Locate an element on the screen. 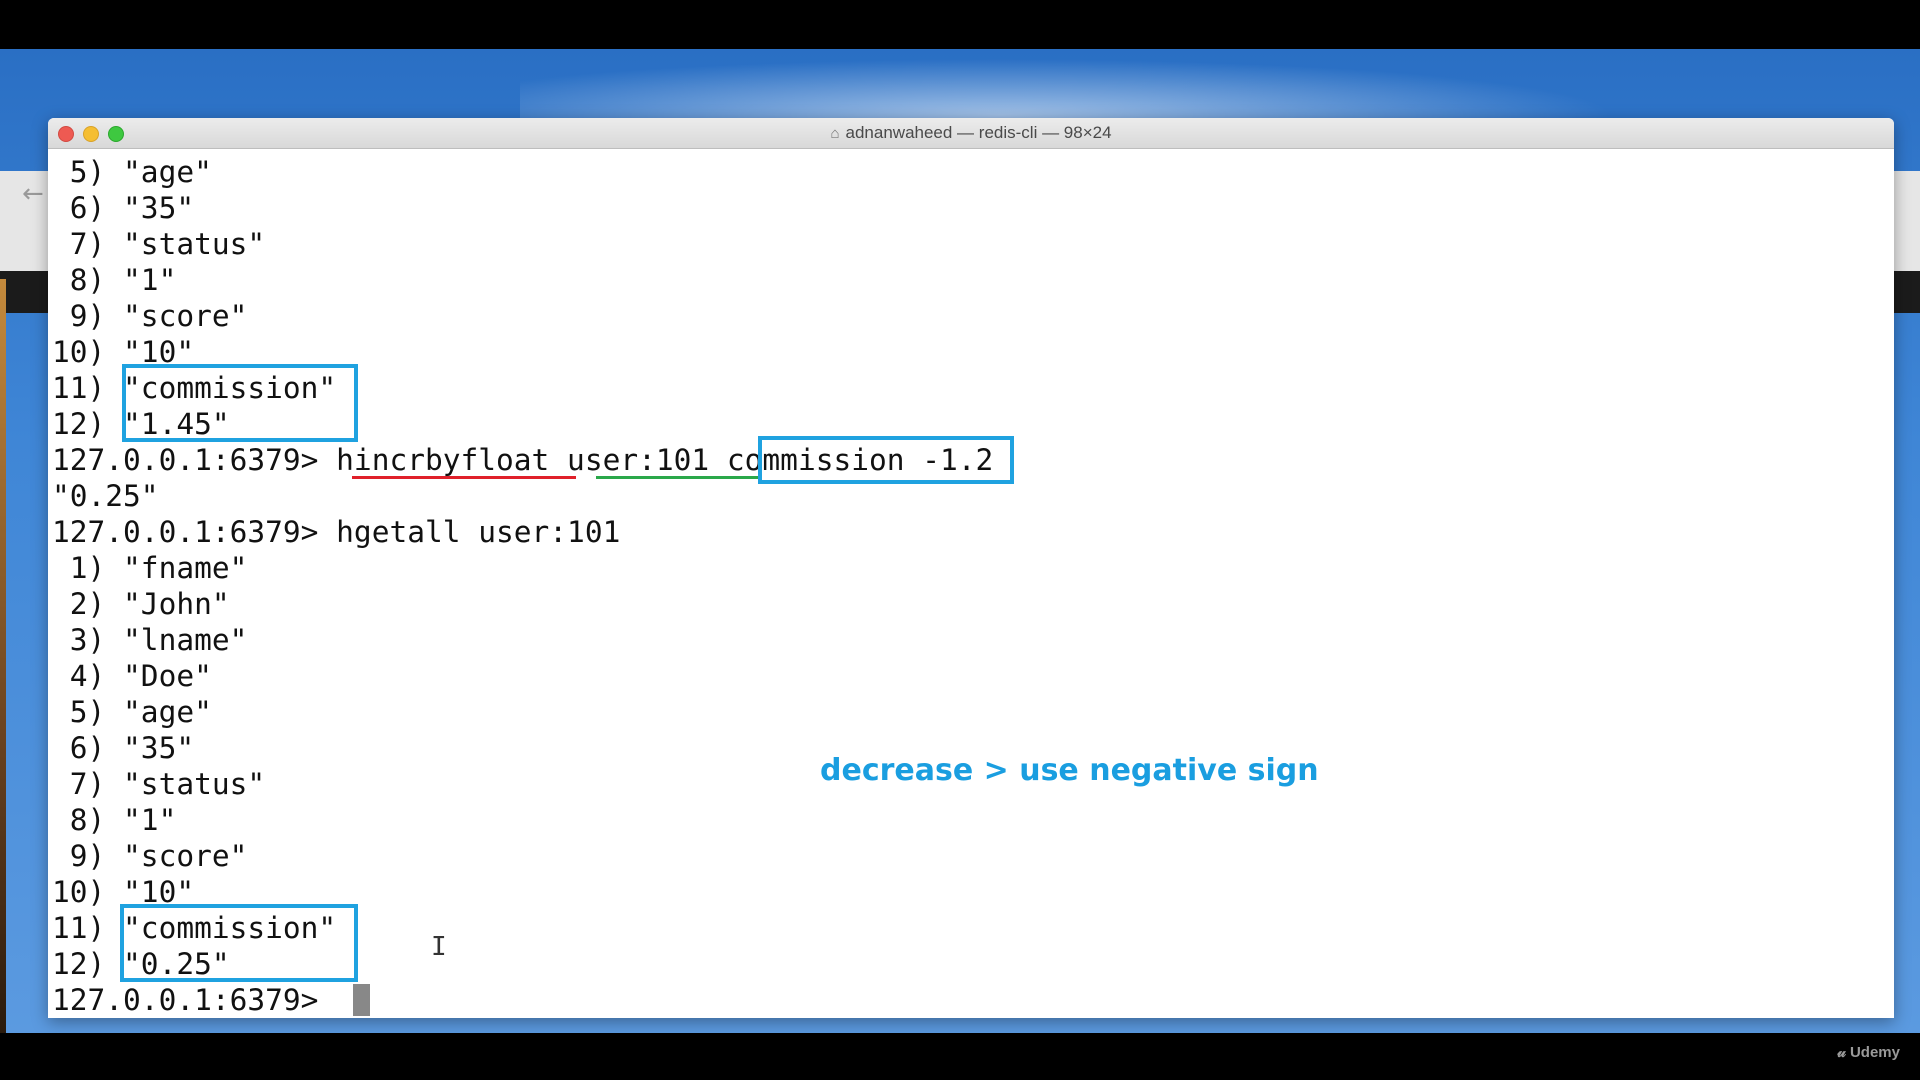 This screenshot has height=1080, width=1920. back-arrow-icon: ← is located at coordinates (33, 194).